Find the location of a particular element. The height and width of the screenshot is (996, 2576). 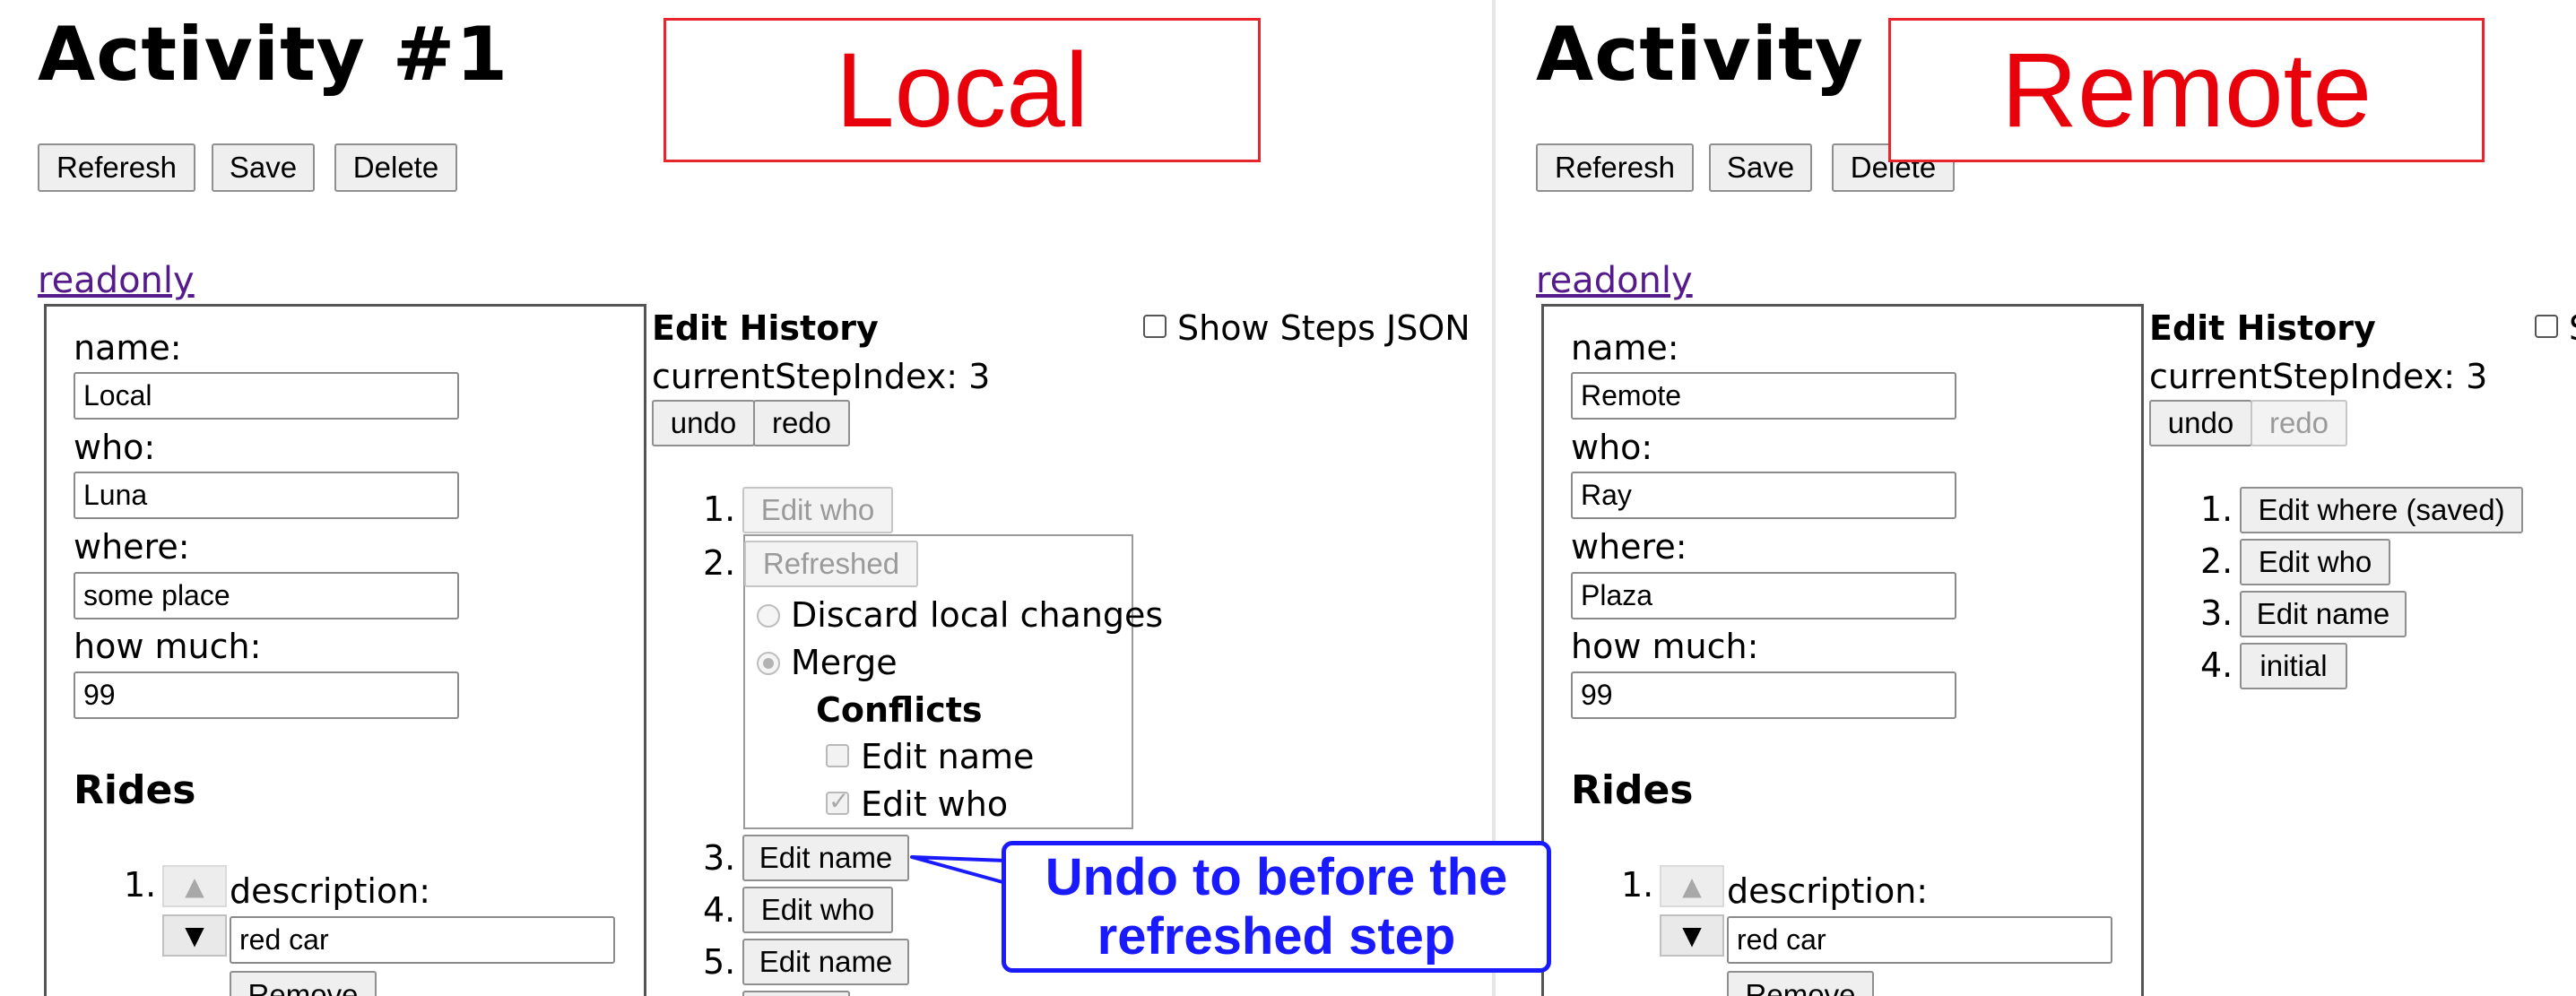

callout-annotation: Undo to before the refreshed step is located at coordinates (1276, 907).